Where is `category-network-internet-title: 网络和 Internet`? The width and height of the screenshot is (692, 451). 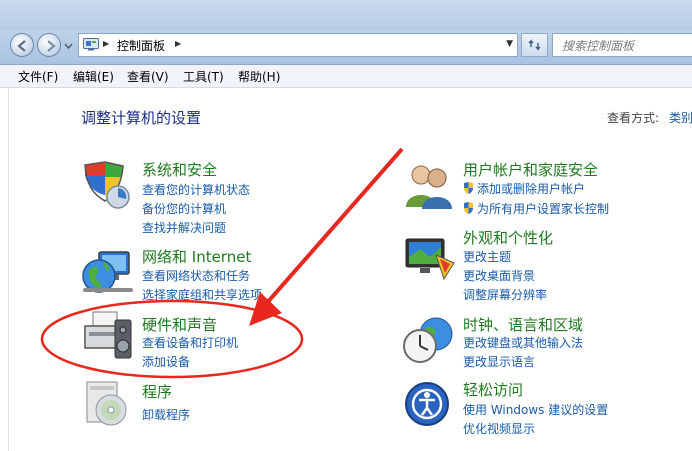
category-network-internet-title: 网络和 Internet is located at coordinates (196, 256).